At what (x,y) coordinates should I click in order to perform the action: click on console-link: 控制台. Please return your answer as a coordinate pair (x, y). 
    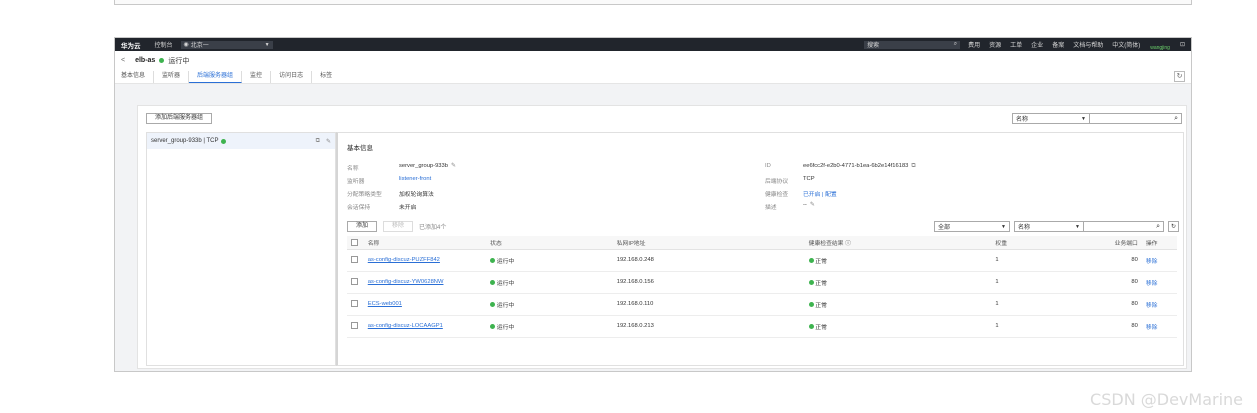
    Looking at the image, I should click on (164, 44).